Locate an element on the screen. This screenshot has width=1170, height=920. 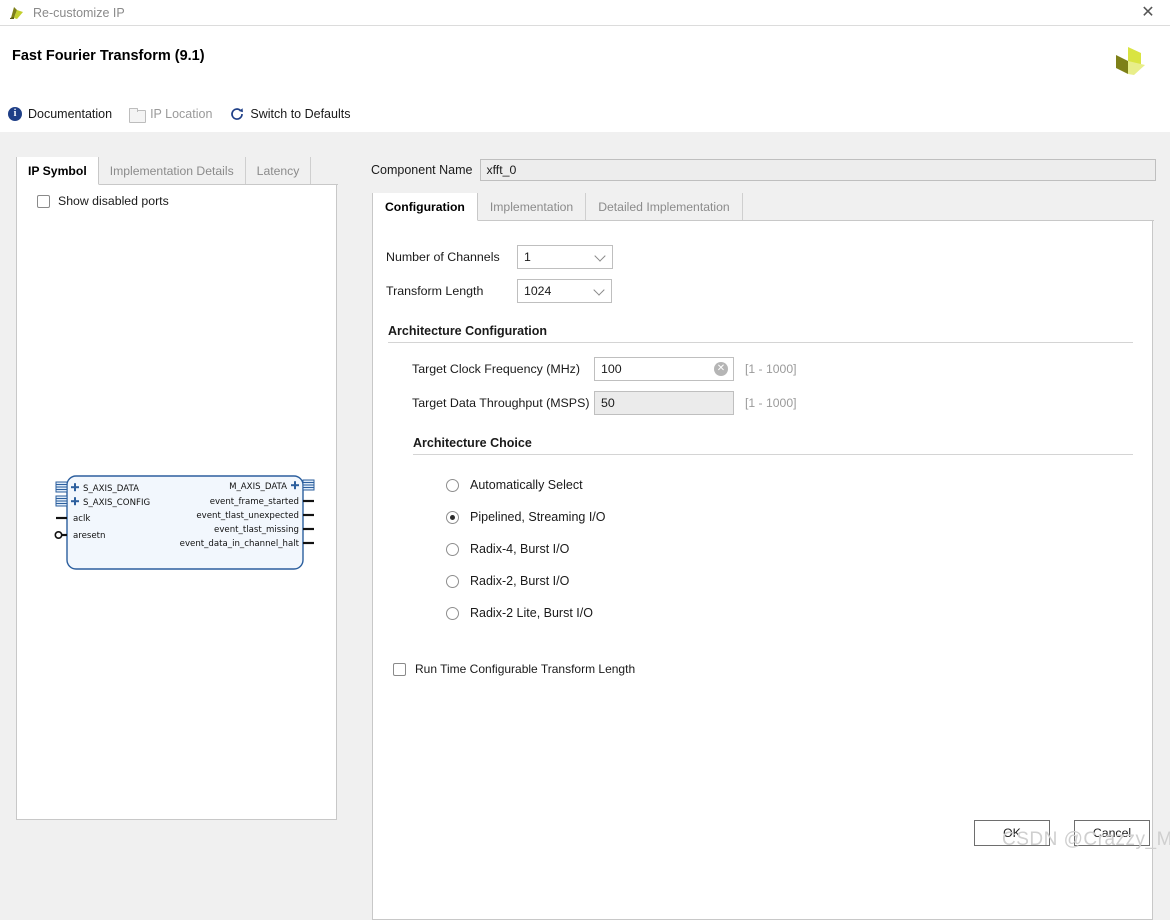
svg-text: S_AXIS_CONFIG is located at coordinates (116, 503).